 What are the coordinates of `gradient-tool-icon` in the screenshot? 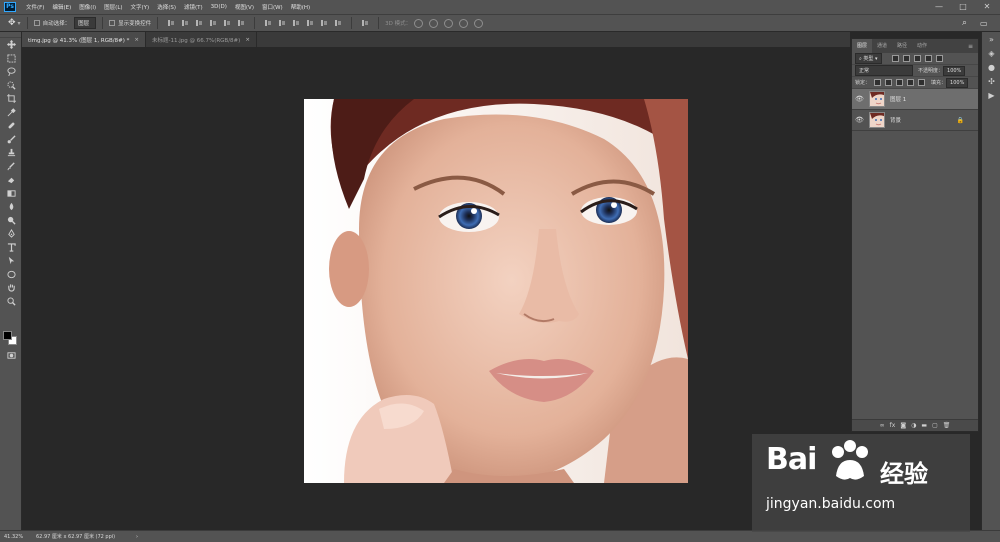 It's located at (11, 194).